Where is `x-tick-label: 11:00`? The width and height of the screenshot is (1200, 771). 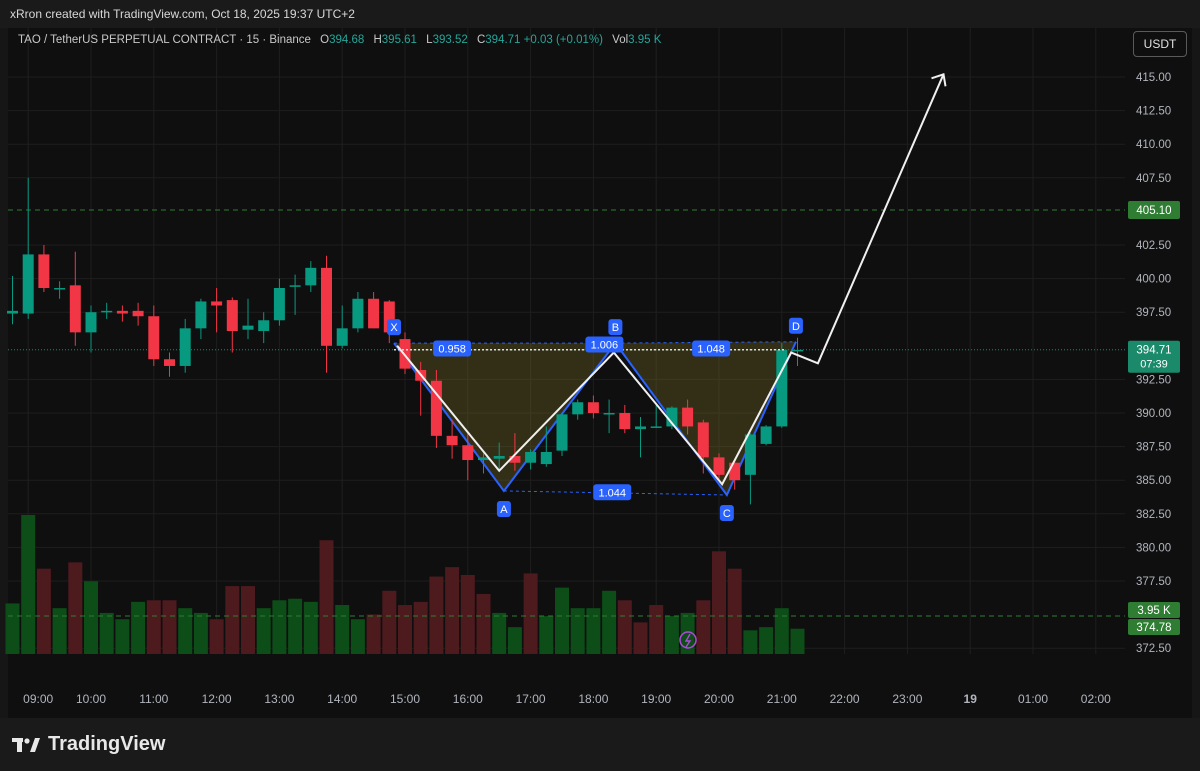 x-tick-label: 11:00 is located at coordinates (153, 699).